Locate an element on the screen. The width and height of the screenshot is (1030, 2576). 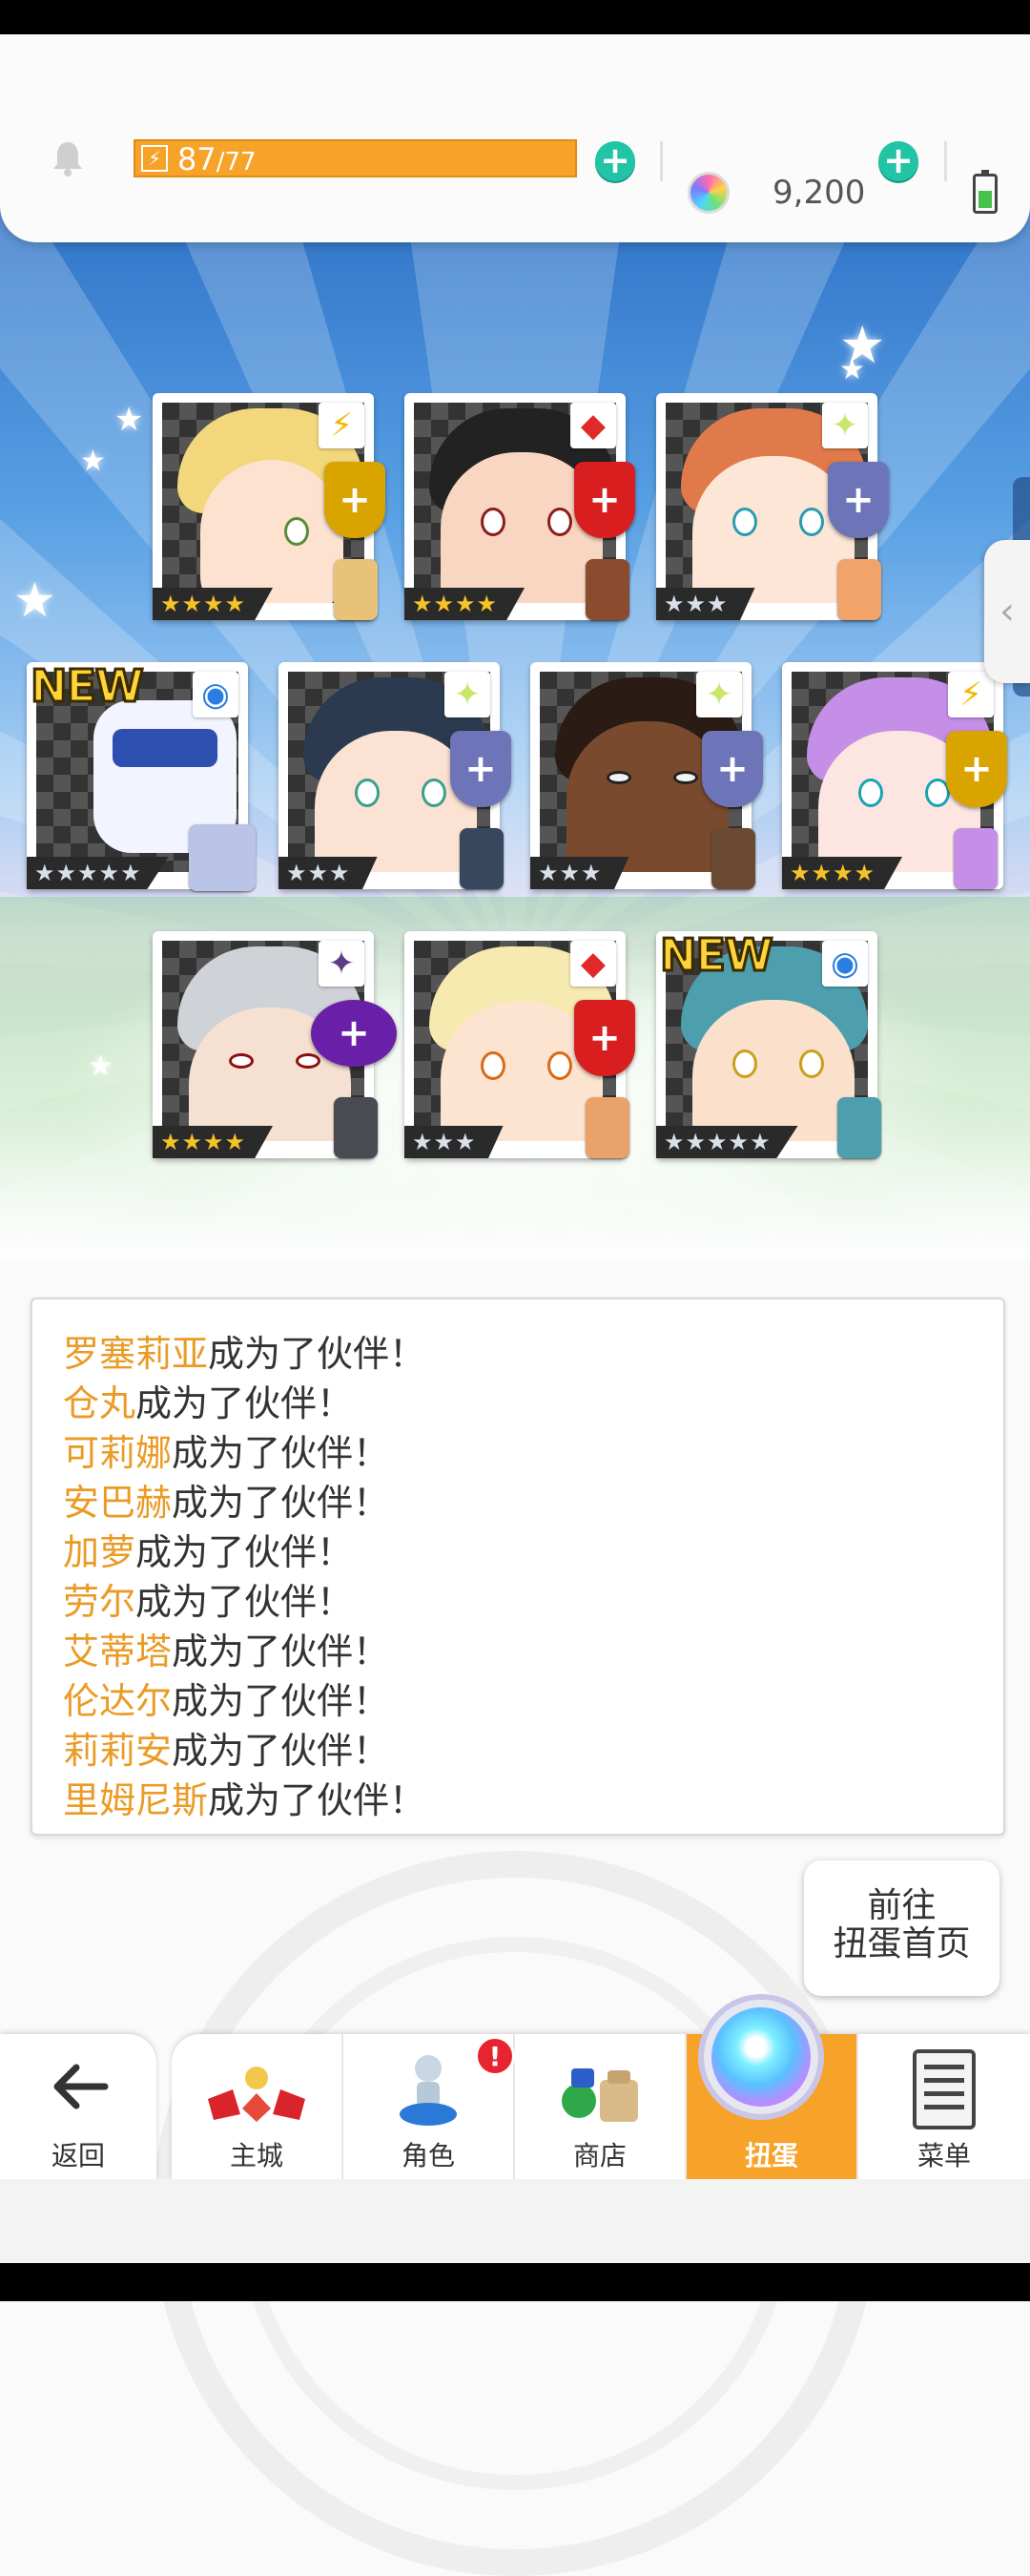
character-name: 仓丸 is located at coordinates (99, 1403).